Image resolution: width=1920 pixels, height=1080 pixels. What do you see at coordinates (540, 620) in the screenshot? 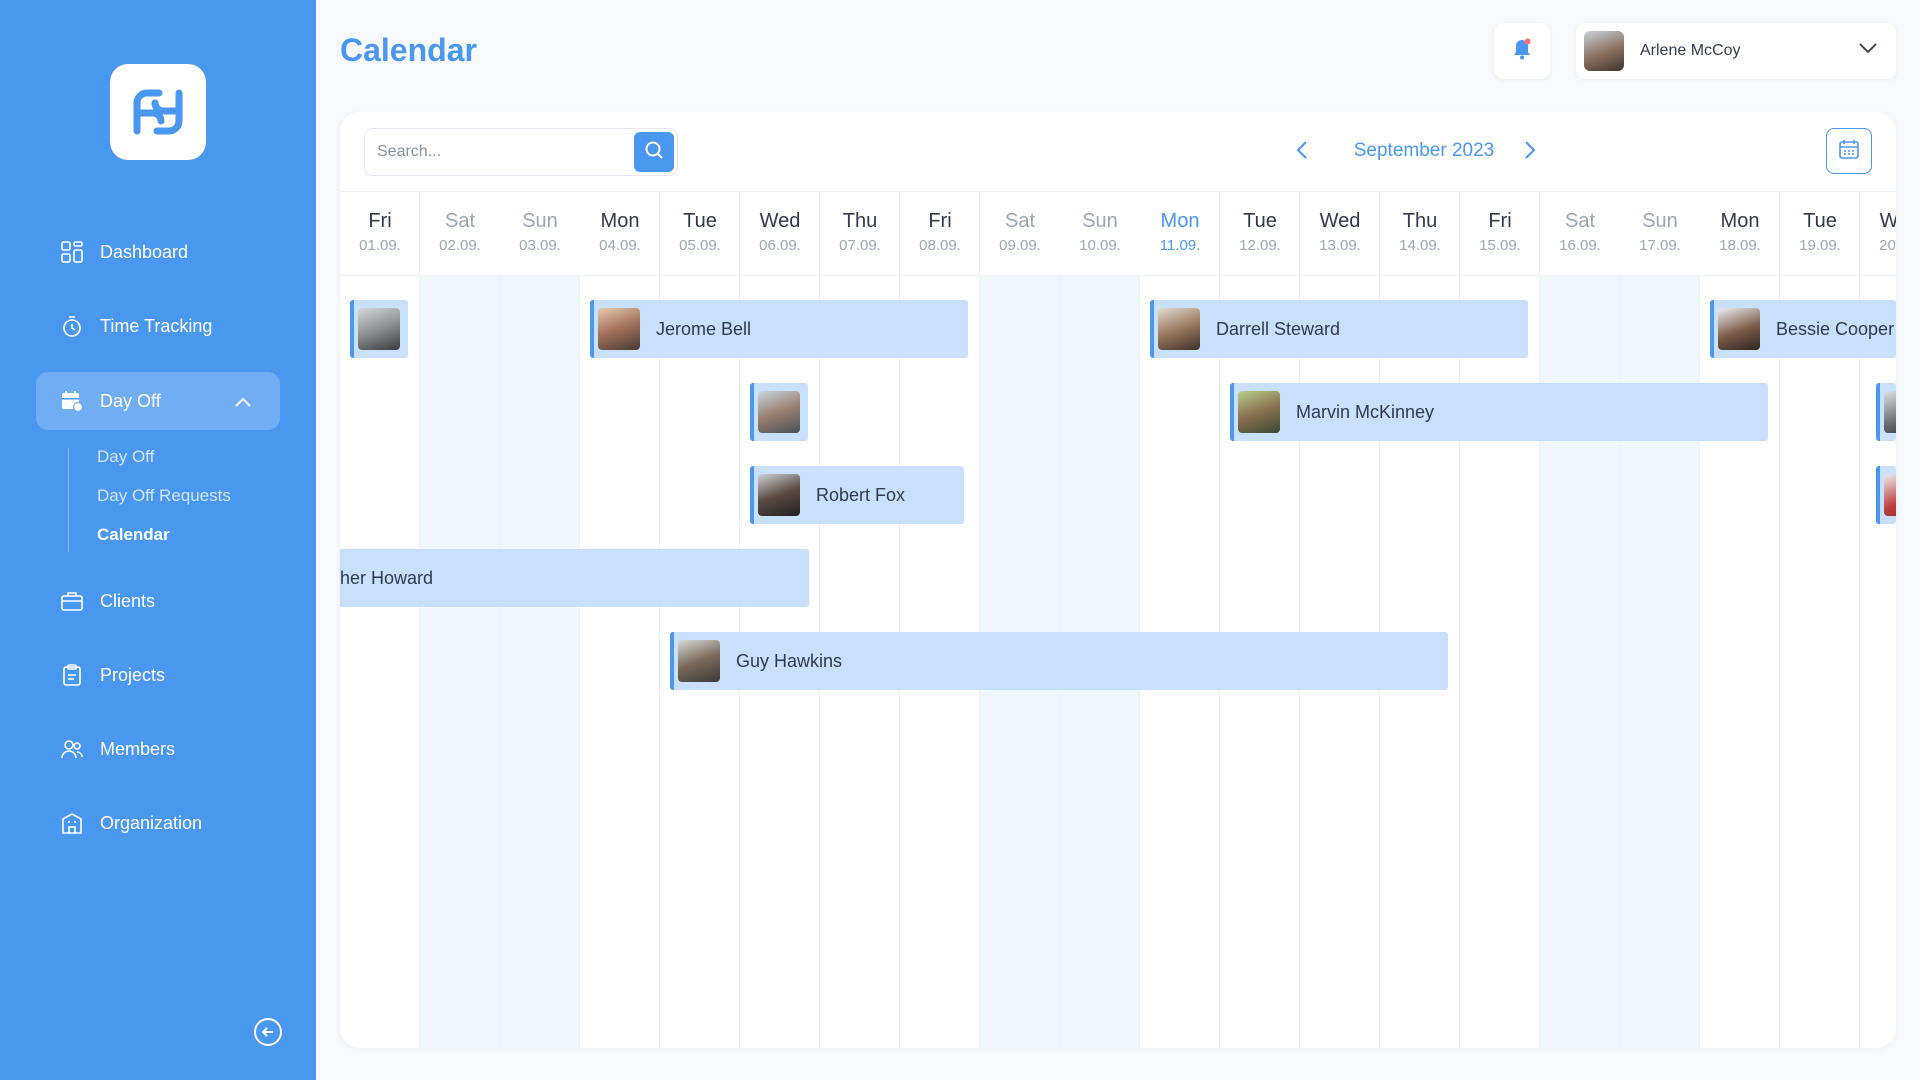
I see `day-column: Sun 03.09.` at bounding box center [540, 620].